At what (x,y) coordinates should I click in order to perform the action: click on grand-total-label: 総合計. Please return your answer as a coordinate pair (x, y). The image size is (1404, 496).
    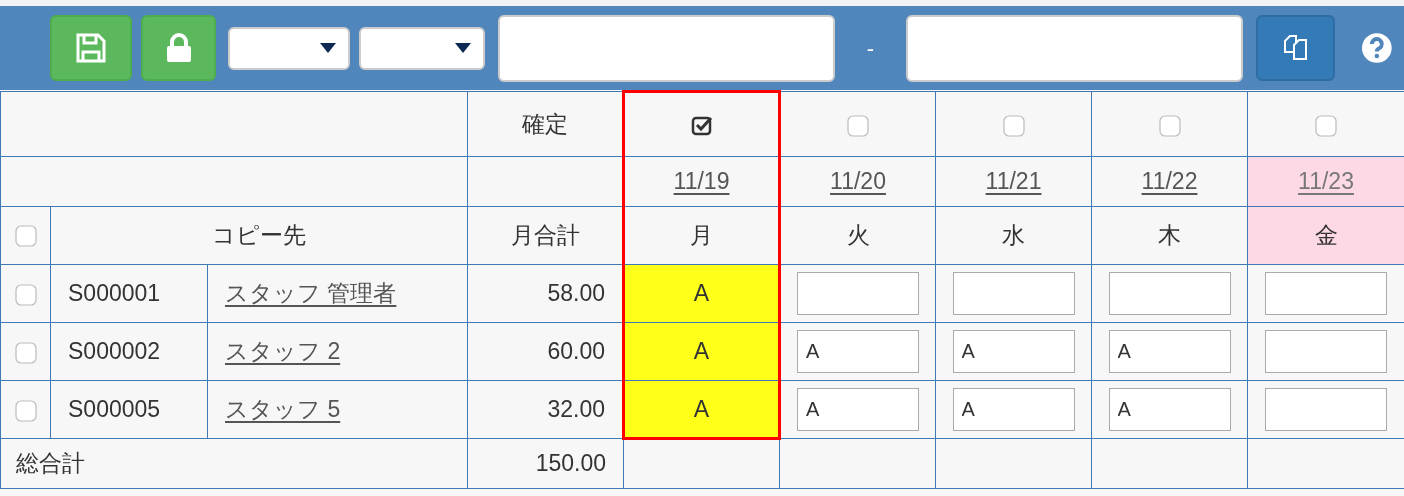
    Looking at the image, I should click on (50, 463).